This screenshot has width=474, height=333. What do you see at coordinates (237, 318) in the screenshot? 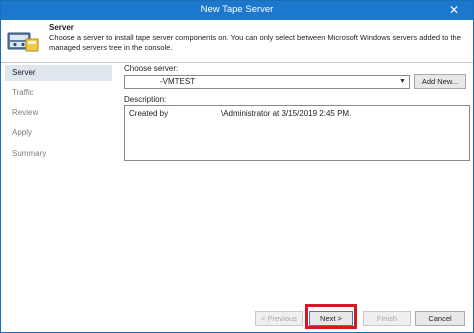
I see `wizard-footer: < Previous Next > Finish Cancel` at bounding box center [237, 318].